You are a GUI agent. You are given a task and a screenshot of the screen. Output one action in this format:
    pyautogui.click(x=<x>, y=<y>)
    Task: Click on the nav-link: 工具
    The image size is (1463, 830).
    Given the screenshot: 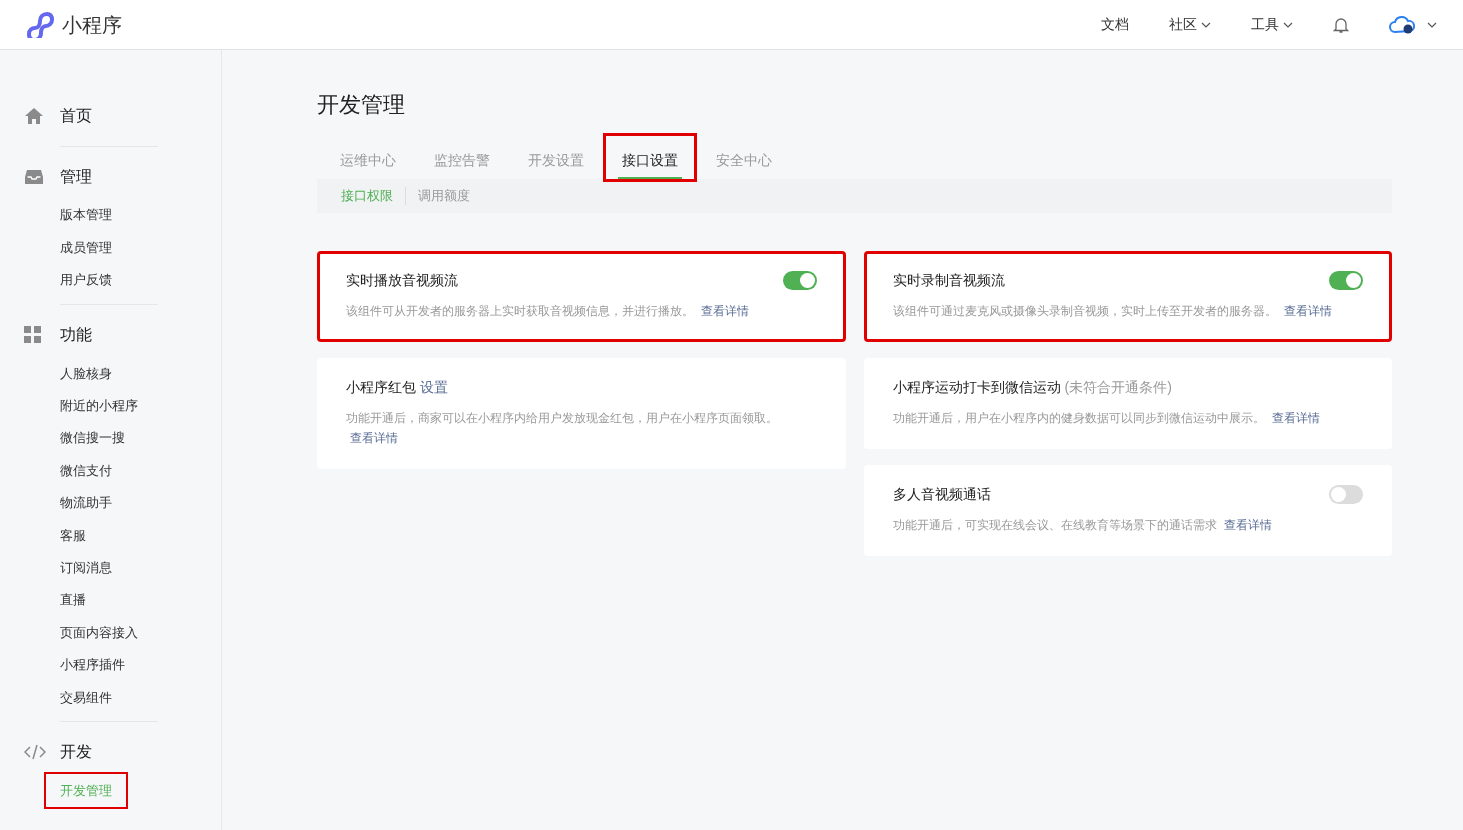 What is the action you would take?
    pyautogui.click(x=1272, y=24)
    